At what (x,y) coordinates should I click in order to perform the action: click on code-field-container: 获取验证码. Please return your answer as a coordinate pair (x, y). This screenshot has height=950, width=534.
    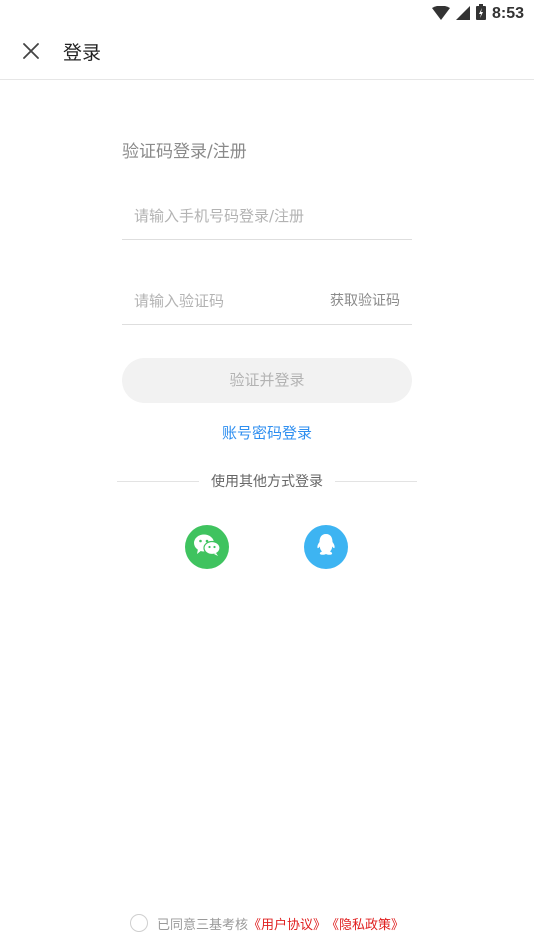
    Looking at the image, I should click on (267, 301).